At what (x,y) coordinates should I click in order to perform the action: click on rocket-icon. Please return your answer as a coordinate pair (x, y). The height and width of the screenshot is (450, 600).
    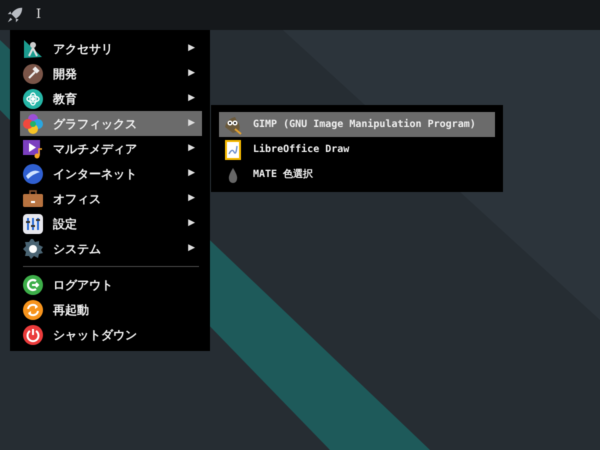
    Looking at the image, I should click on (15, 15).